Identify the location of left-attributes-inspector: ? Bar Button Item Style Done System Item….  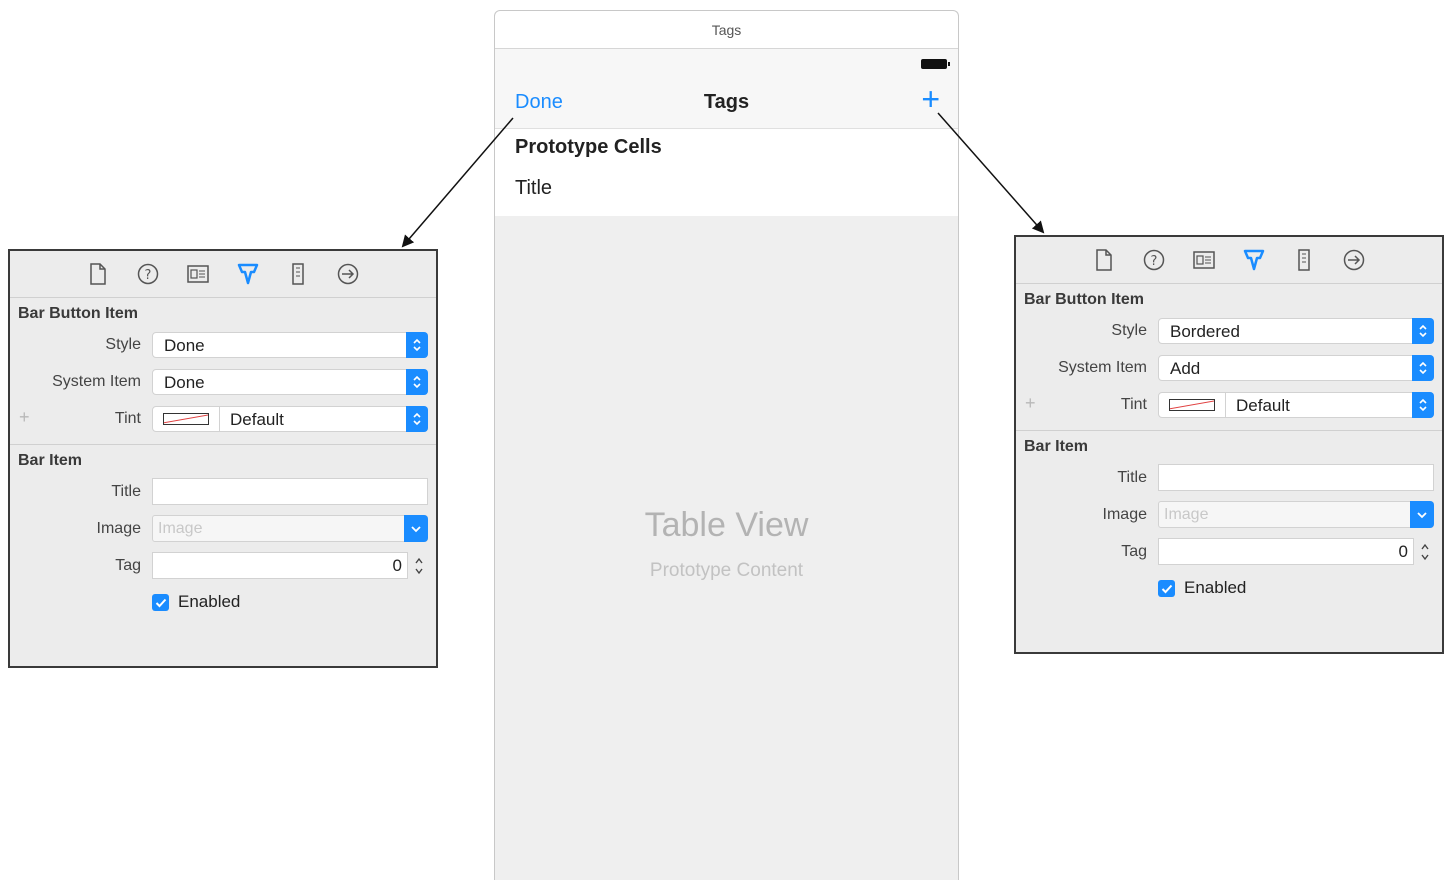
(223, 458).